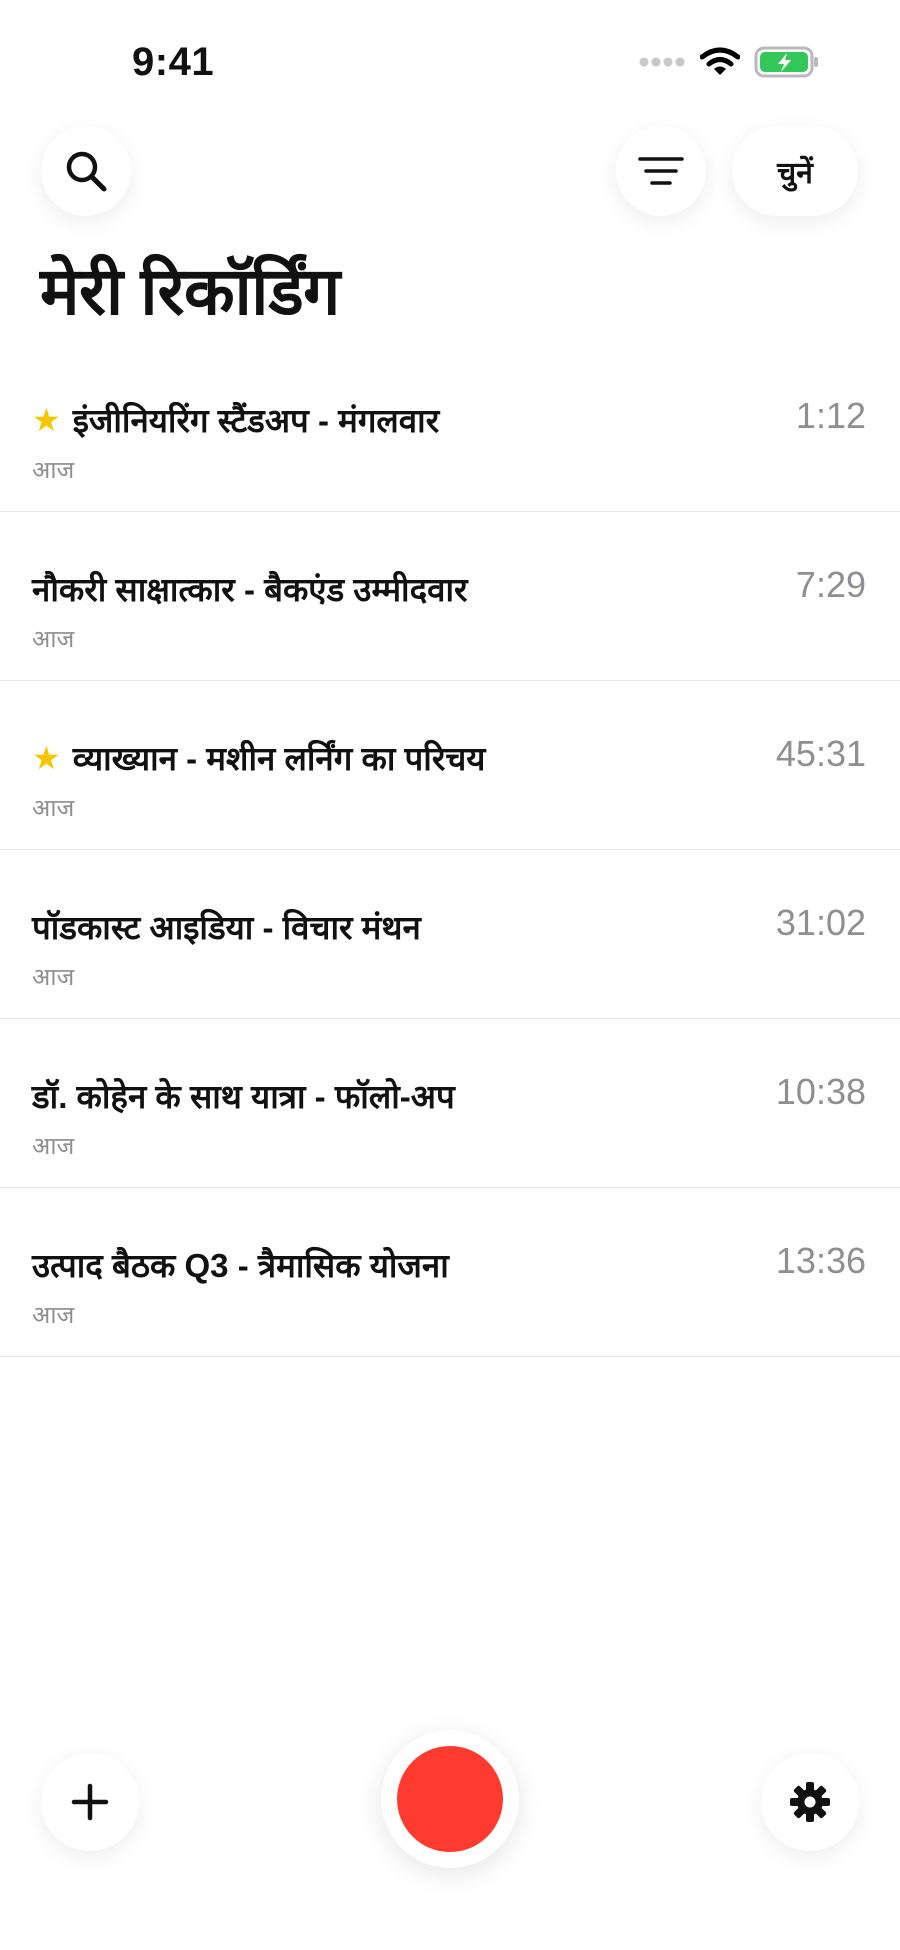 Image resolution: width=900 pixels, height=1950 pixels. Describe the element at coordinates (450, 934) in the screenshot. I see `recording-row: पॉडकास्ट आइडिया - विचार मंथन आज 31:02` at that location.